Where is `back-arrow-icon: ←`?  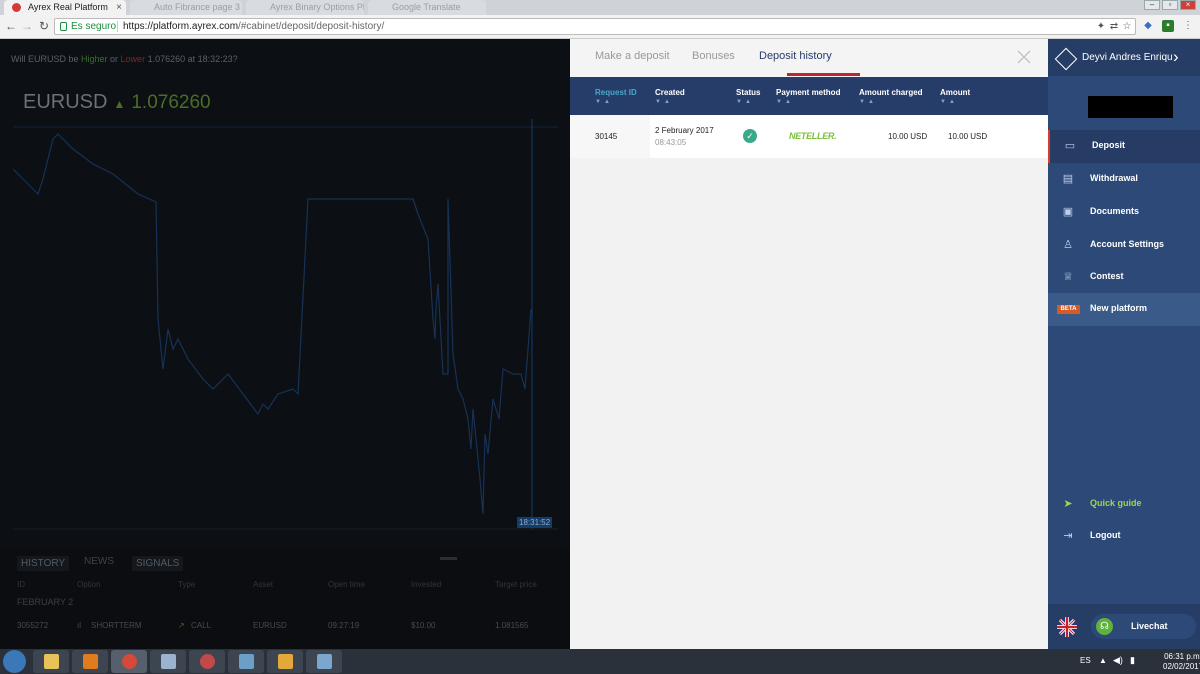 back-arrow-icon: ← is located at coordinates (11, 26).